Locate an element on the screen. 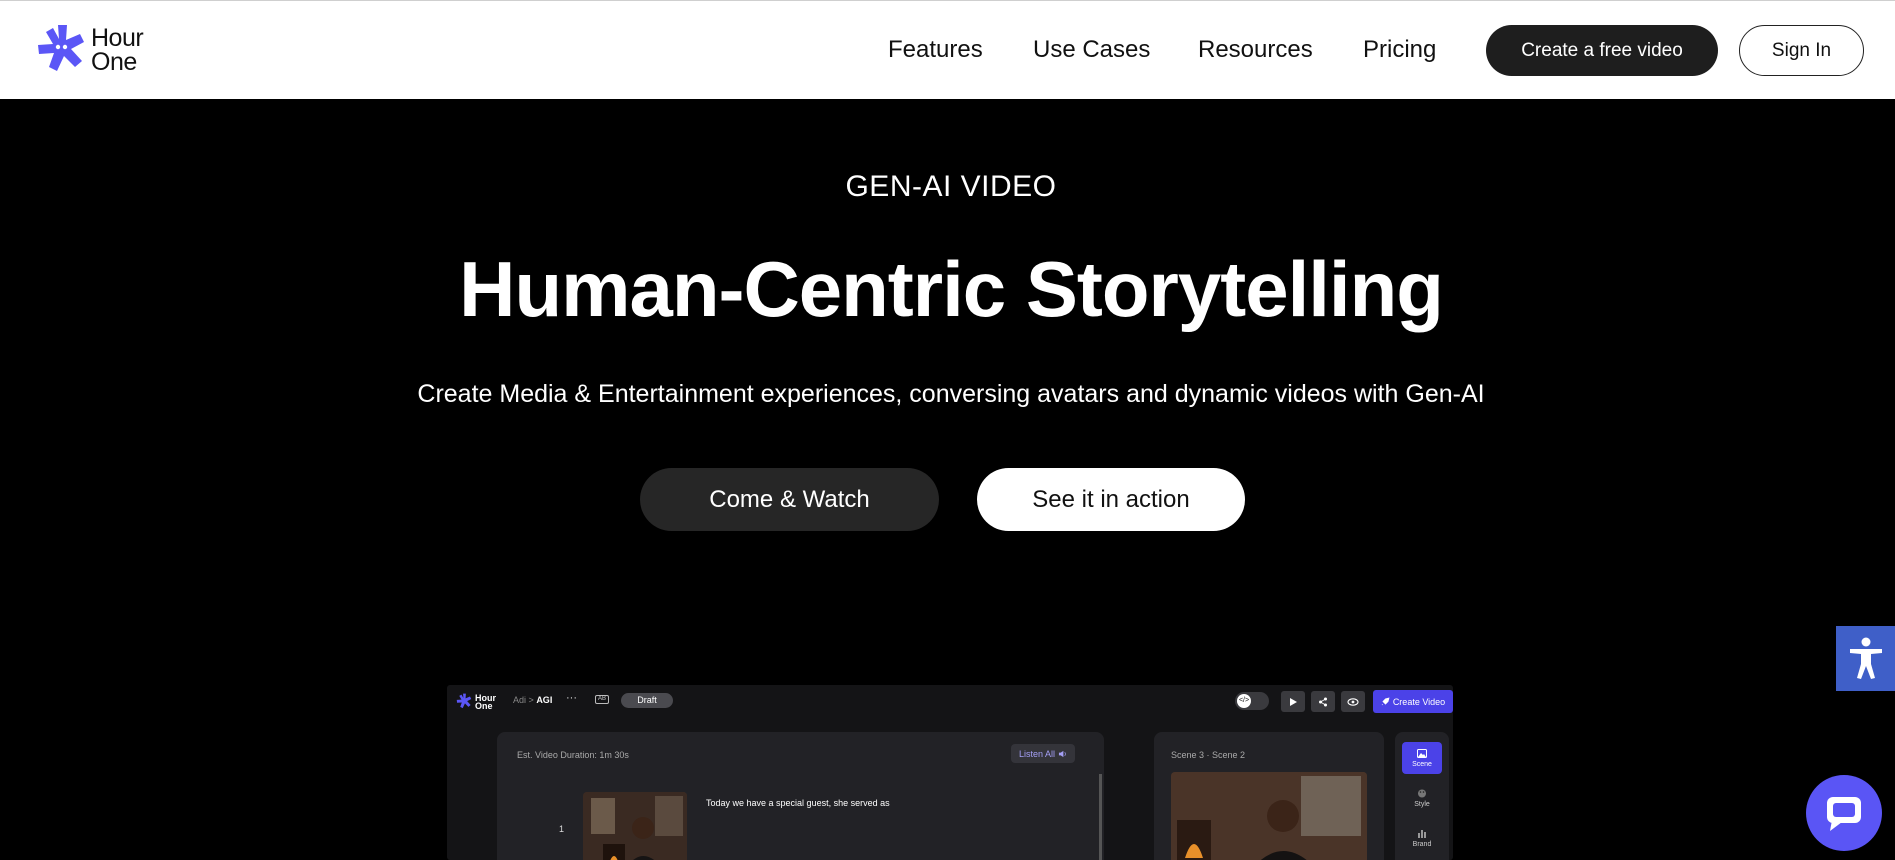 The height and width of the screenshot is (860, 1895). captions-icon: AB is located at coordinates (602, 699).